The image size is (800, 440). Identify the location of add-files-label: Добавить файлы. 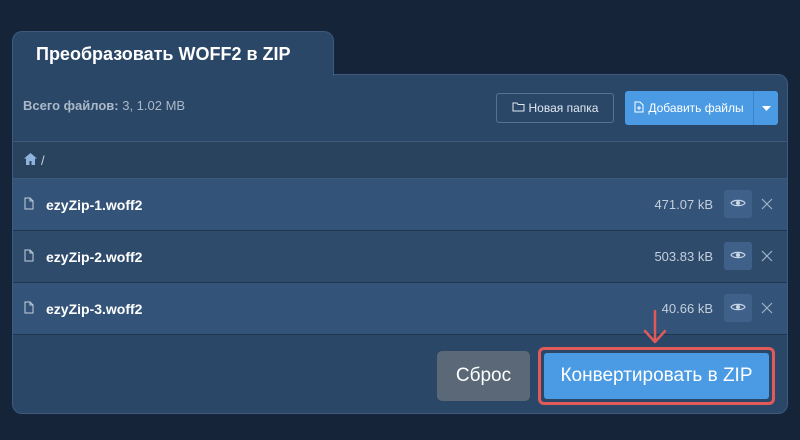
(696, 108).